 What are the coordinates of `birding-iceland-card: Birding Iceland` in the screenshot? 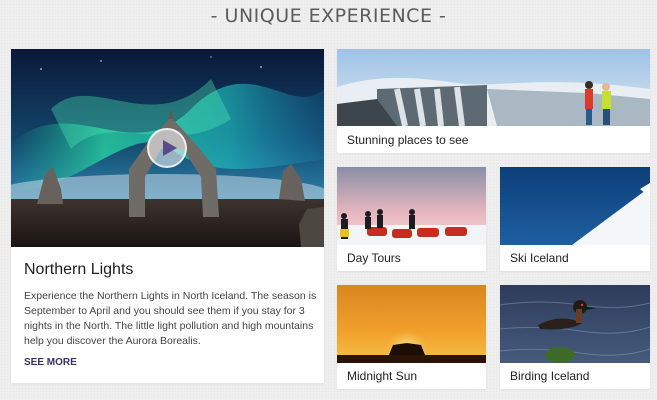 It's located at (575, 337).